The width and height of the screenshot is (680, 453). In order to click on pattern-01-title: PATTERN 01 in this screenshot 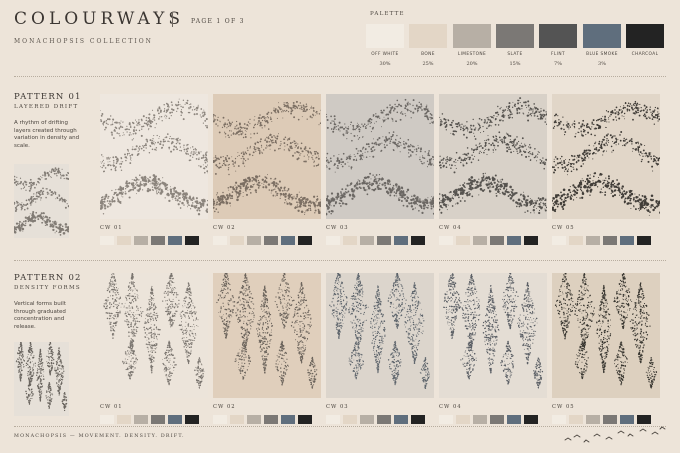, I will do `click(48, 97)`.